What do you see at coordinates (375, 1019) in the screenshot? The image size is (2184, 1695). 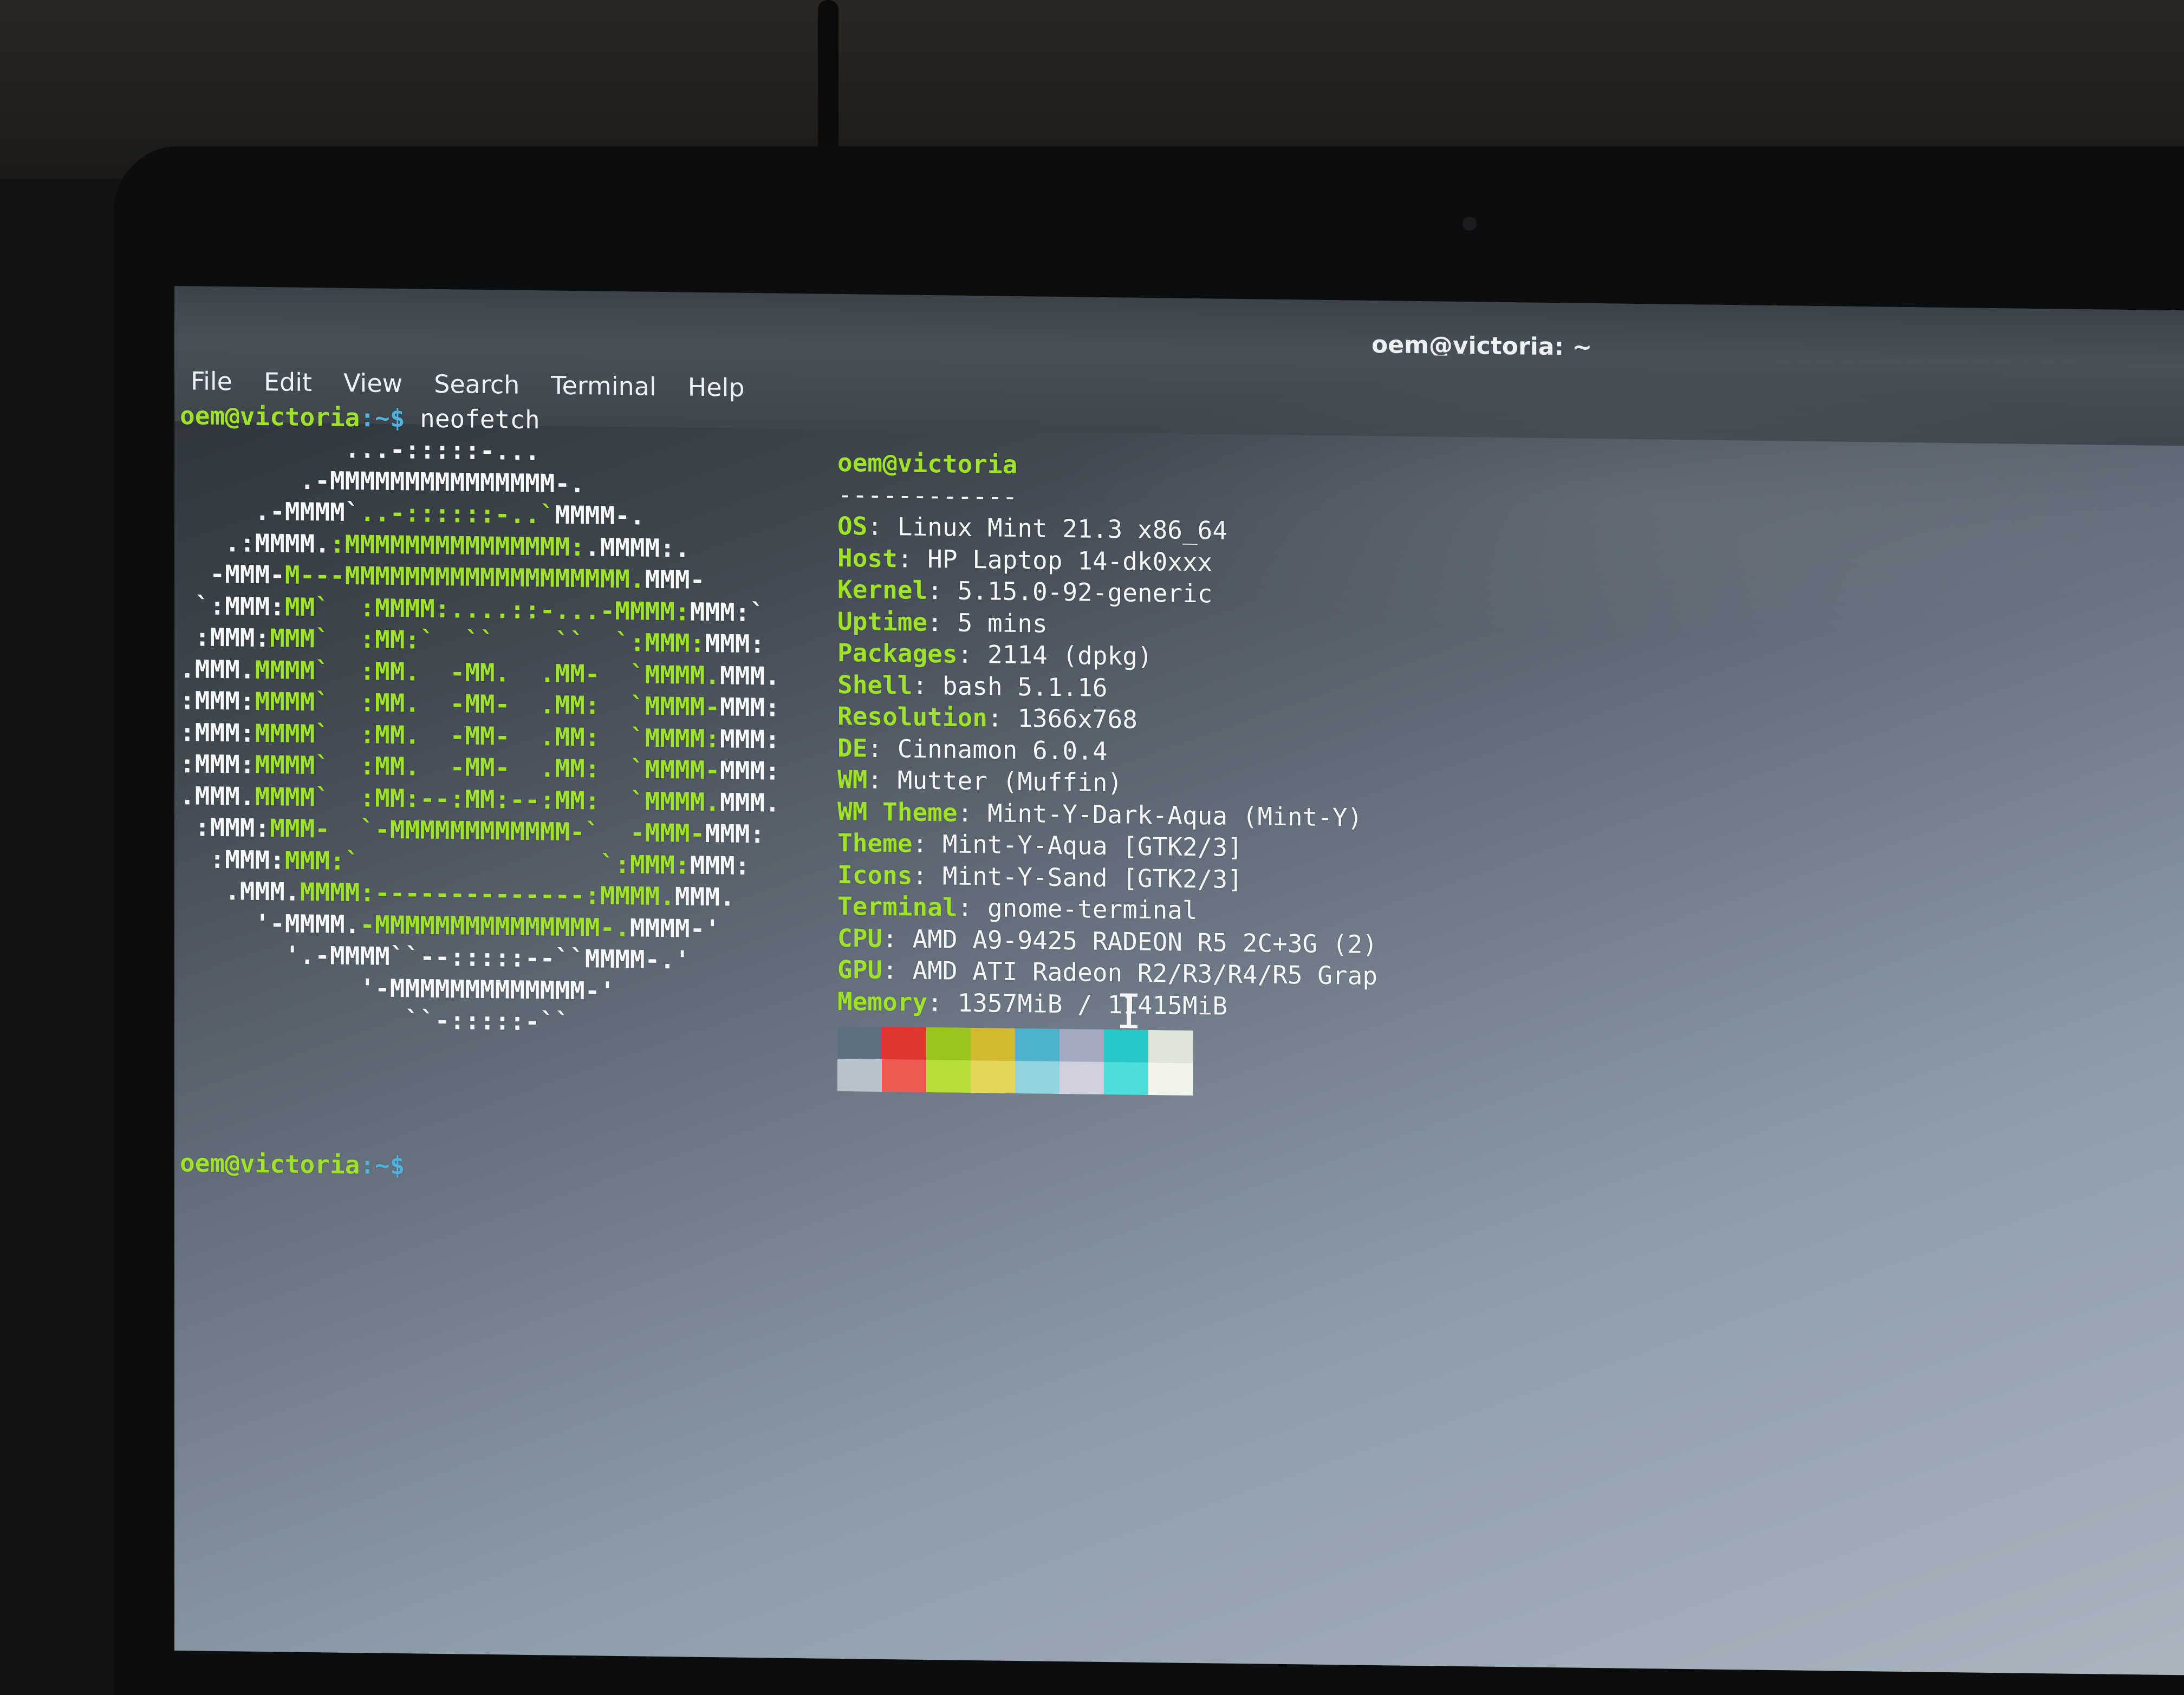 I see `logo-segment: ``-:::::-``` at bounding box center [375, 1019].